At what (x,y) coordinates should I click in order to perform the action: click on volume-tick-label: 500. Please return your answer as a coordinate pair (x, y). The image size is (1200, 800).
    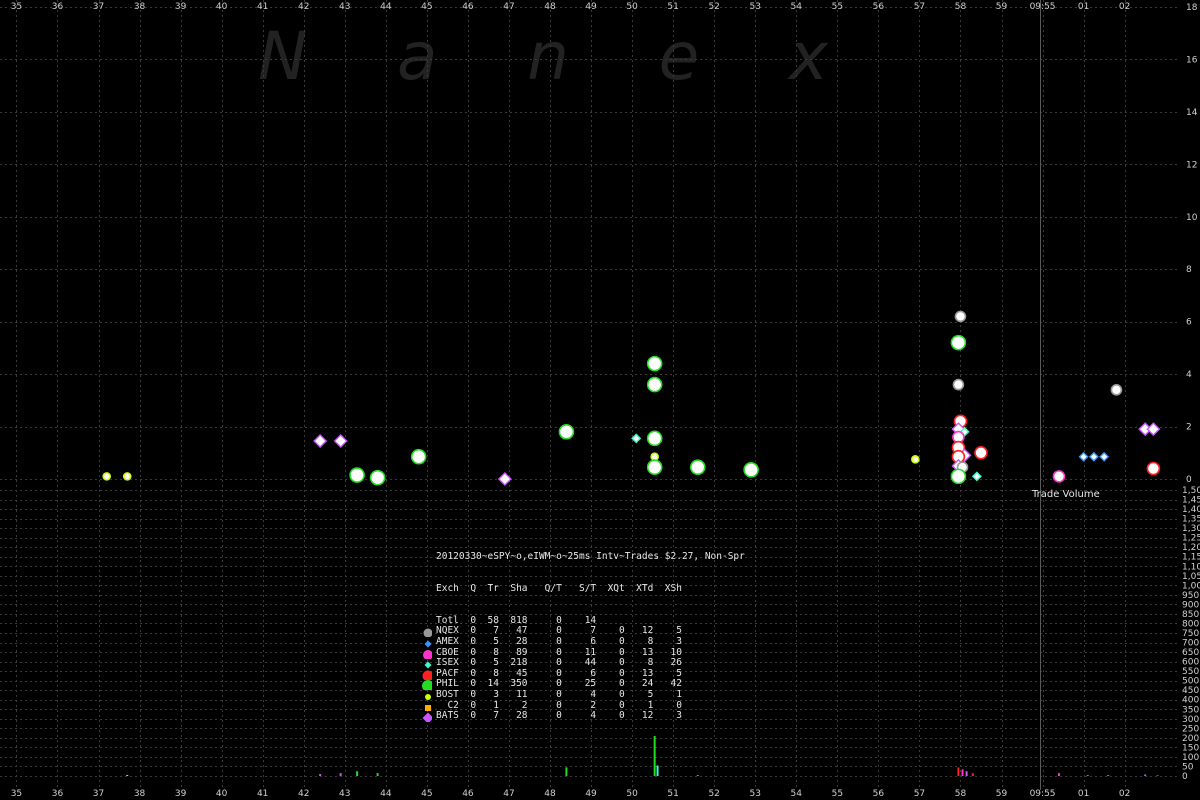
    Looking at the image, I should click on (1190, 682).